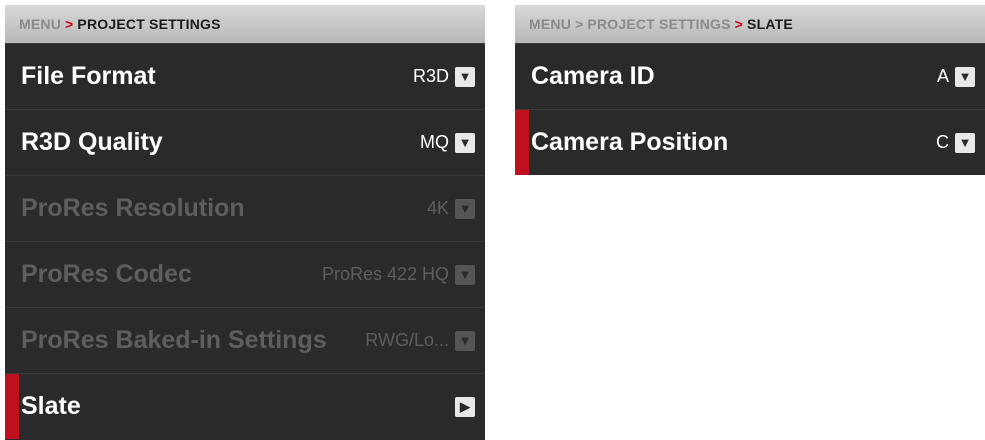 Image resolution: width=985 pixels, height=440 pixels. I want to click on dropdown-camera-id: A ▼, so click(956, 76).